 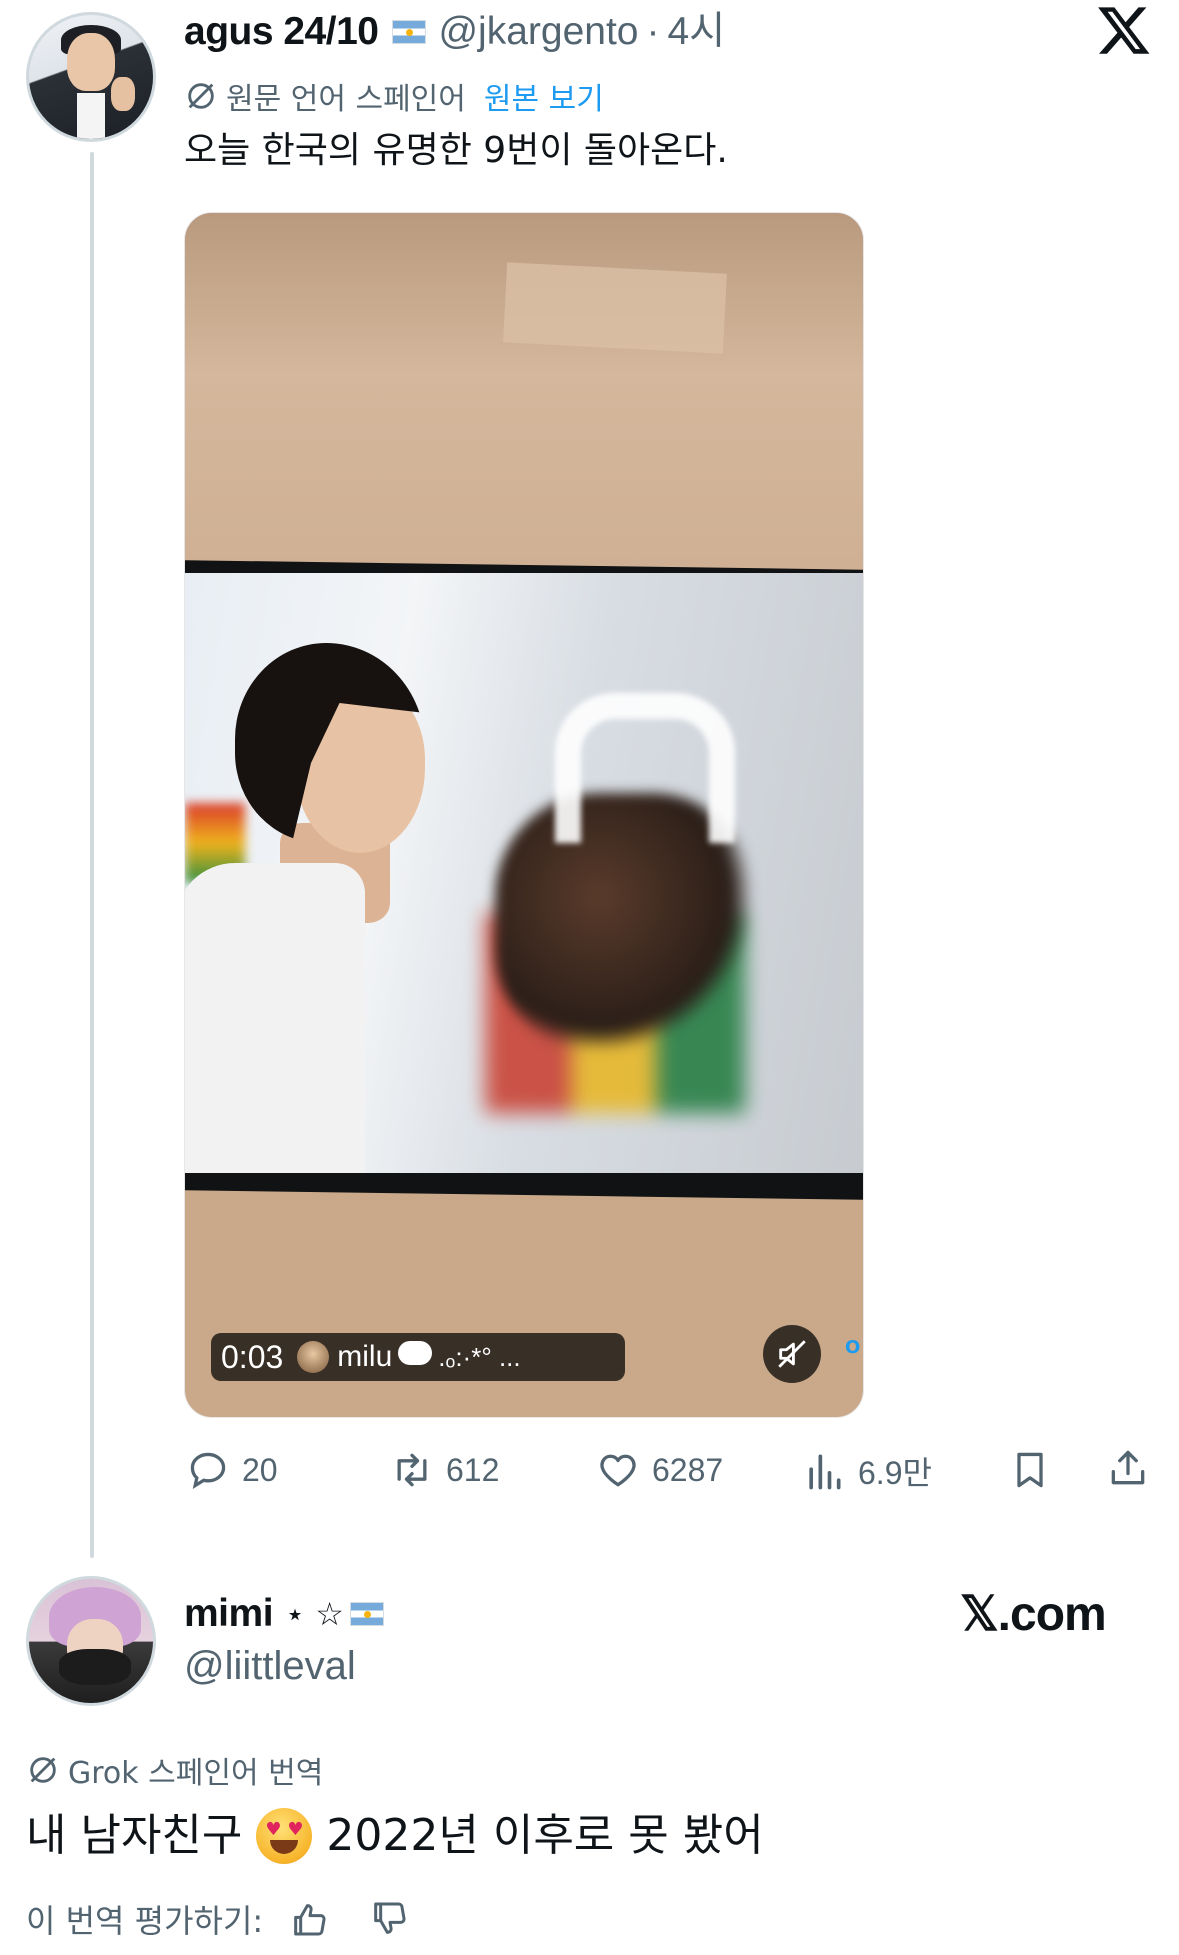 I want to click on thought-cloud-icon, so click(x=415, y=1353).